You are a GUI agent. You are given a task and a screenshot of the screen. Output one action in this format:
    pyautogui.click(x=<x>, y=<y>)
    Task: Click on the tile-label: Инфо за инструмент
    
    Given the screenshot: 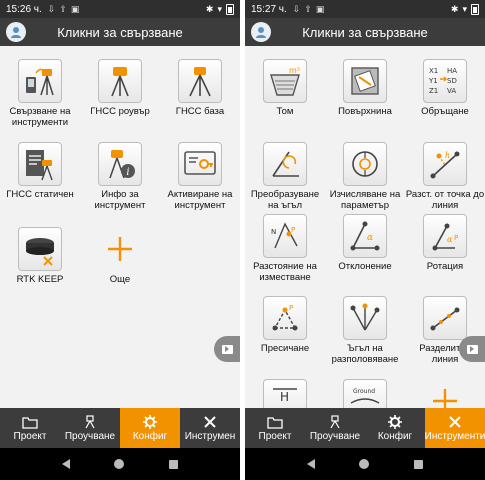 What is the action you would take?
    pyautogui.click(x=120, y=200)
    